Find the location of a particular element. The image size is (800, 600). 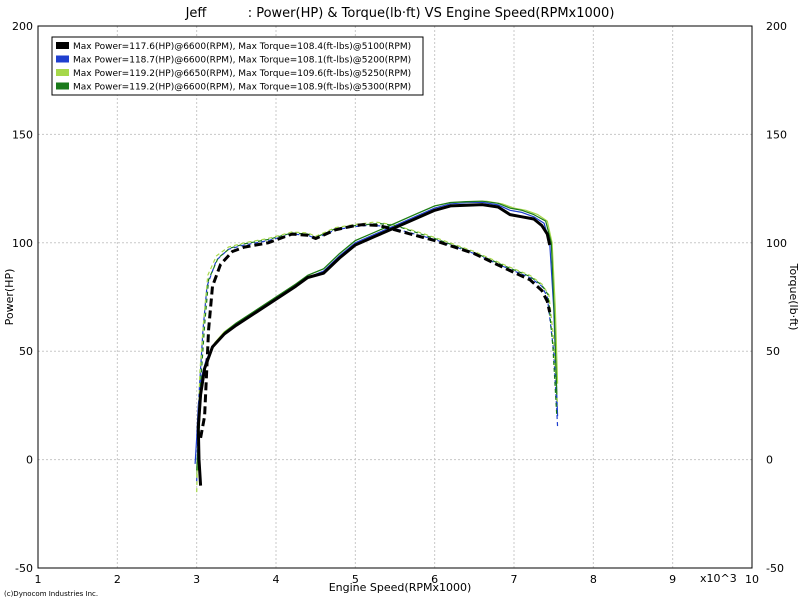

copyright-footer: (c)Dynocom Industries Inc. is located at coordinates (51, 594).